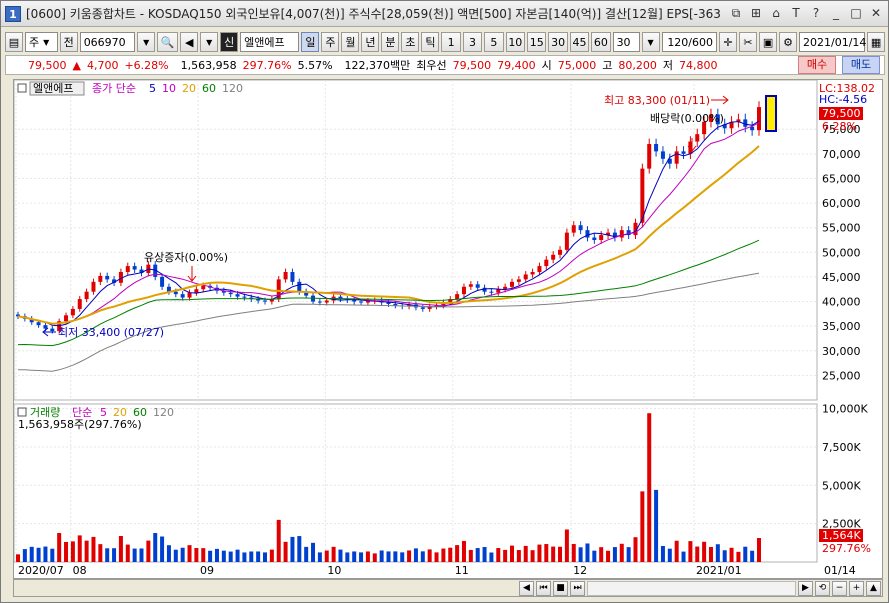  What do you see at coordinates (330, 42) in the screenshot?
I see `period-week: 주` at bounding box center [330, 42].